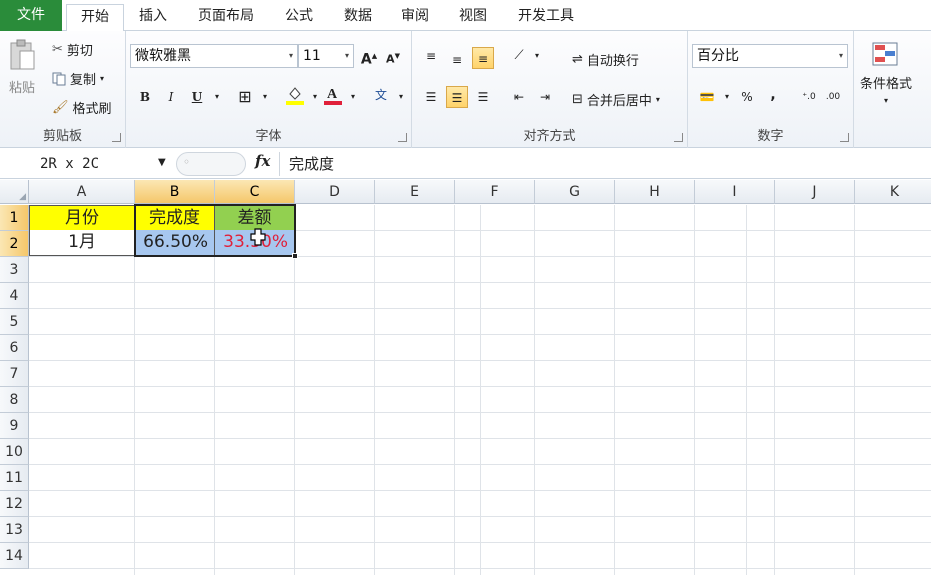 The image size is (931, 575). What do you see at coordinates (226, 17) in the screenshot?
I see `tab-page-layout: 页面布局` at bounding box center [226, 17].